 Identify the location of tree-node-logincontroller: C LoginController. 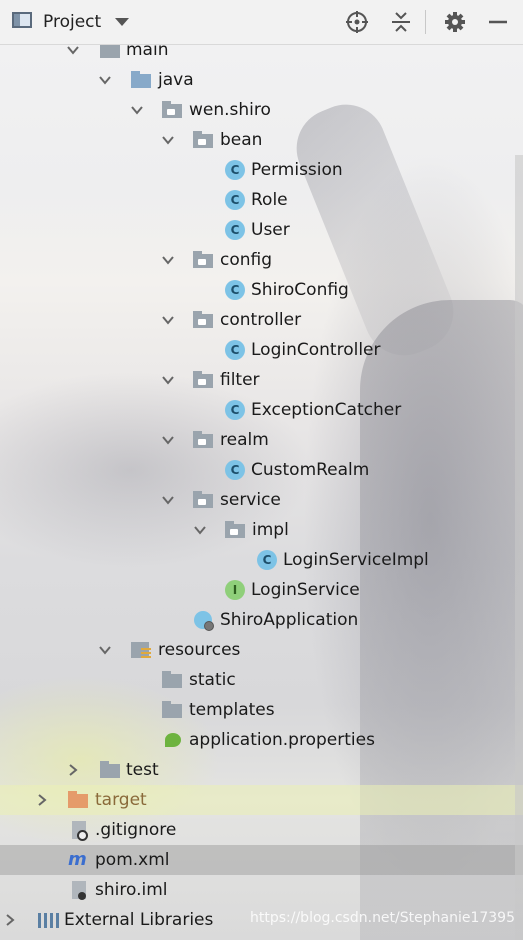
(261, 350).